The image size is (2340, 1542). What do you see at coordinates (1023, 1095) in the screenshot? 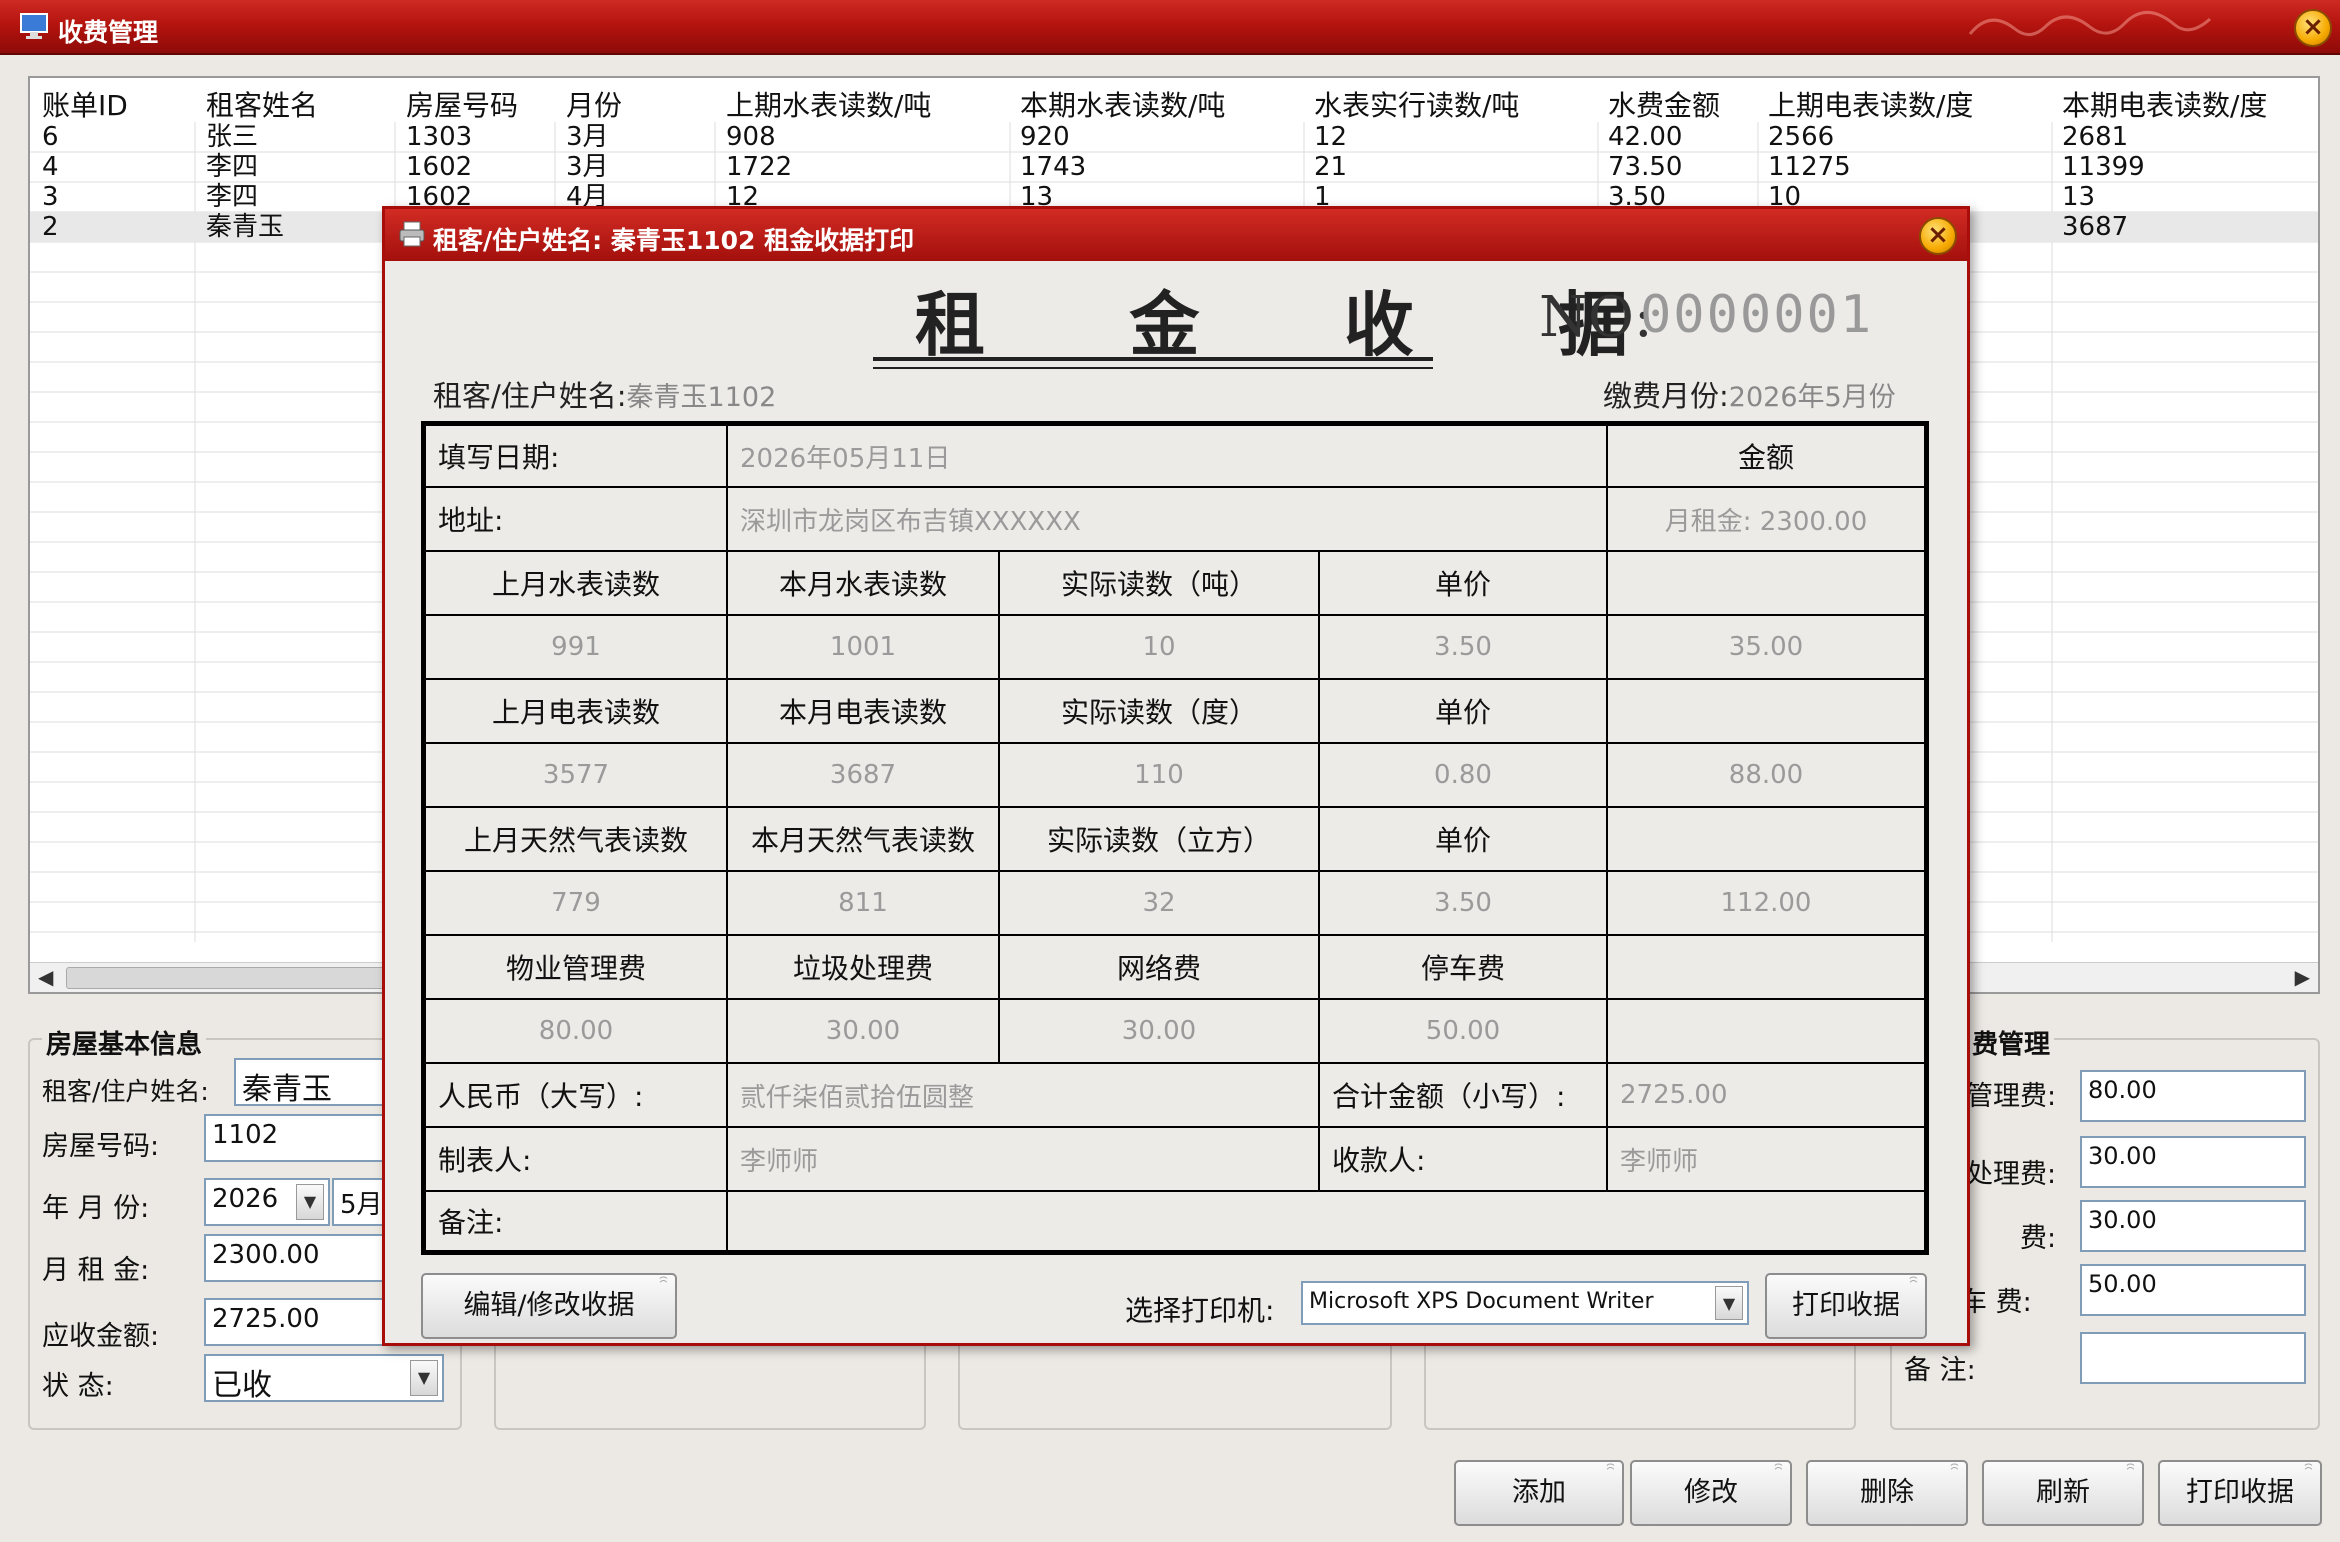
I see `rmb-value: 贰仟柒佰贰拾伍圆整` at bounding box center [1023, 1095].